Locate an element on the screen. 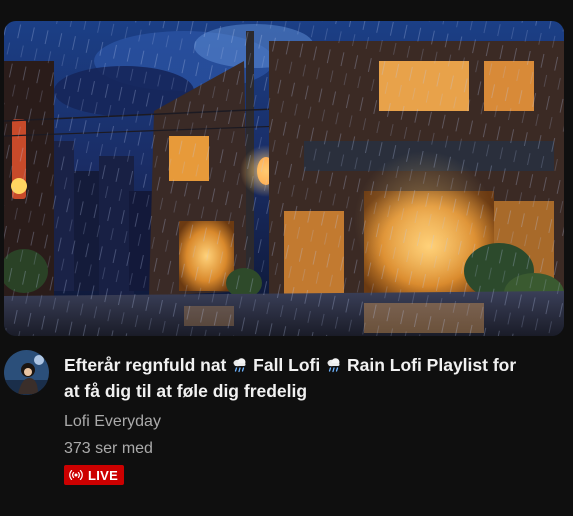 This screenshot has width=573, height=516. channel-avatar is located at coordinates (26, 372).